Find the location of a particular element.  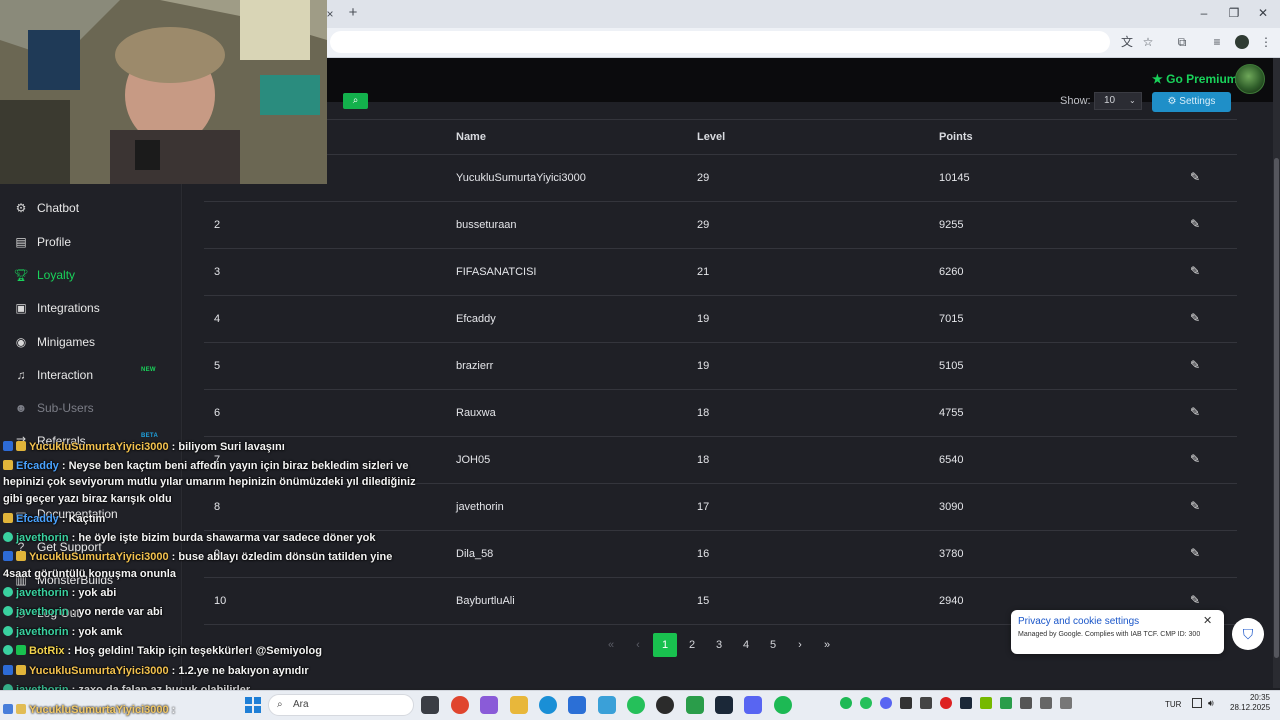

column-header-name: Name is located at coordinates (471, 137).